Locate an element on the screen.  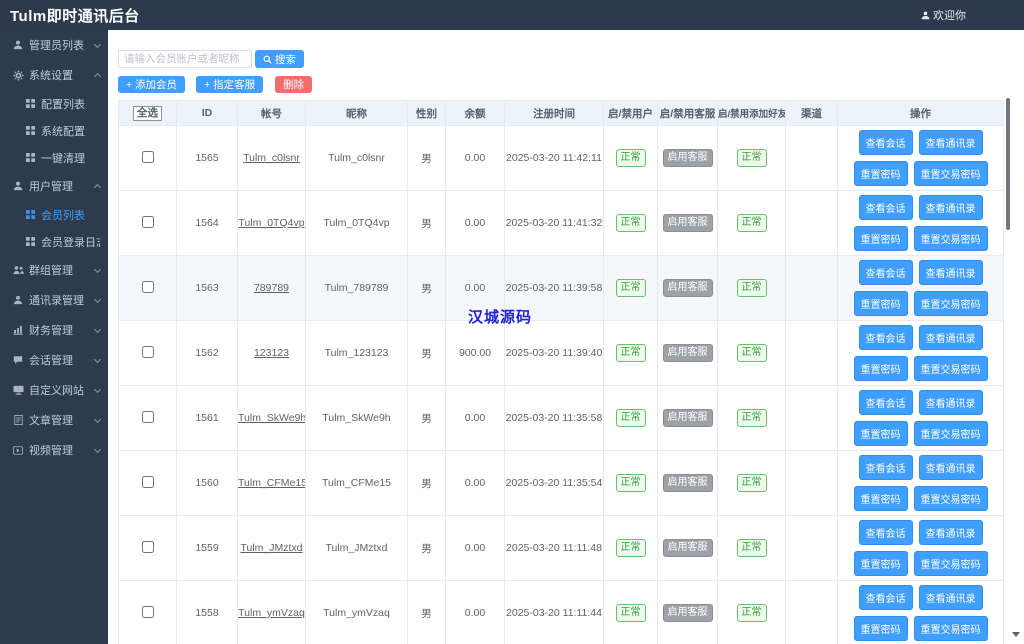
cell-channel is located at coordinates (811, 353).